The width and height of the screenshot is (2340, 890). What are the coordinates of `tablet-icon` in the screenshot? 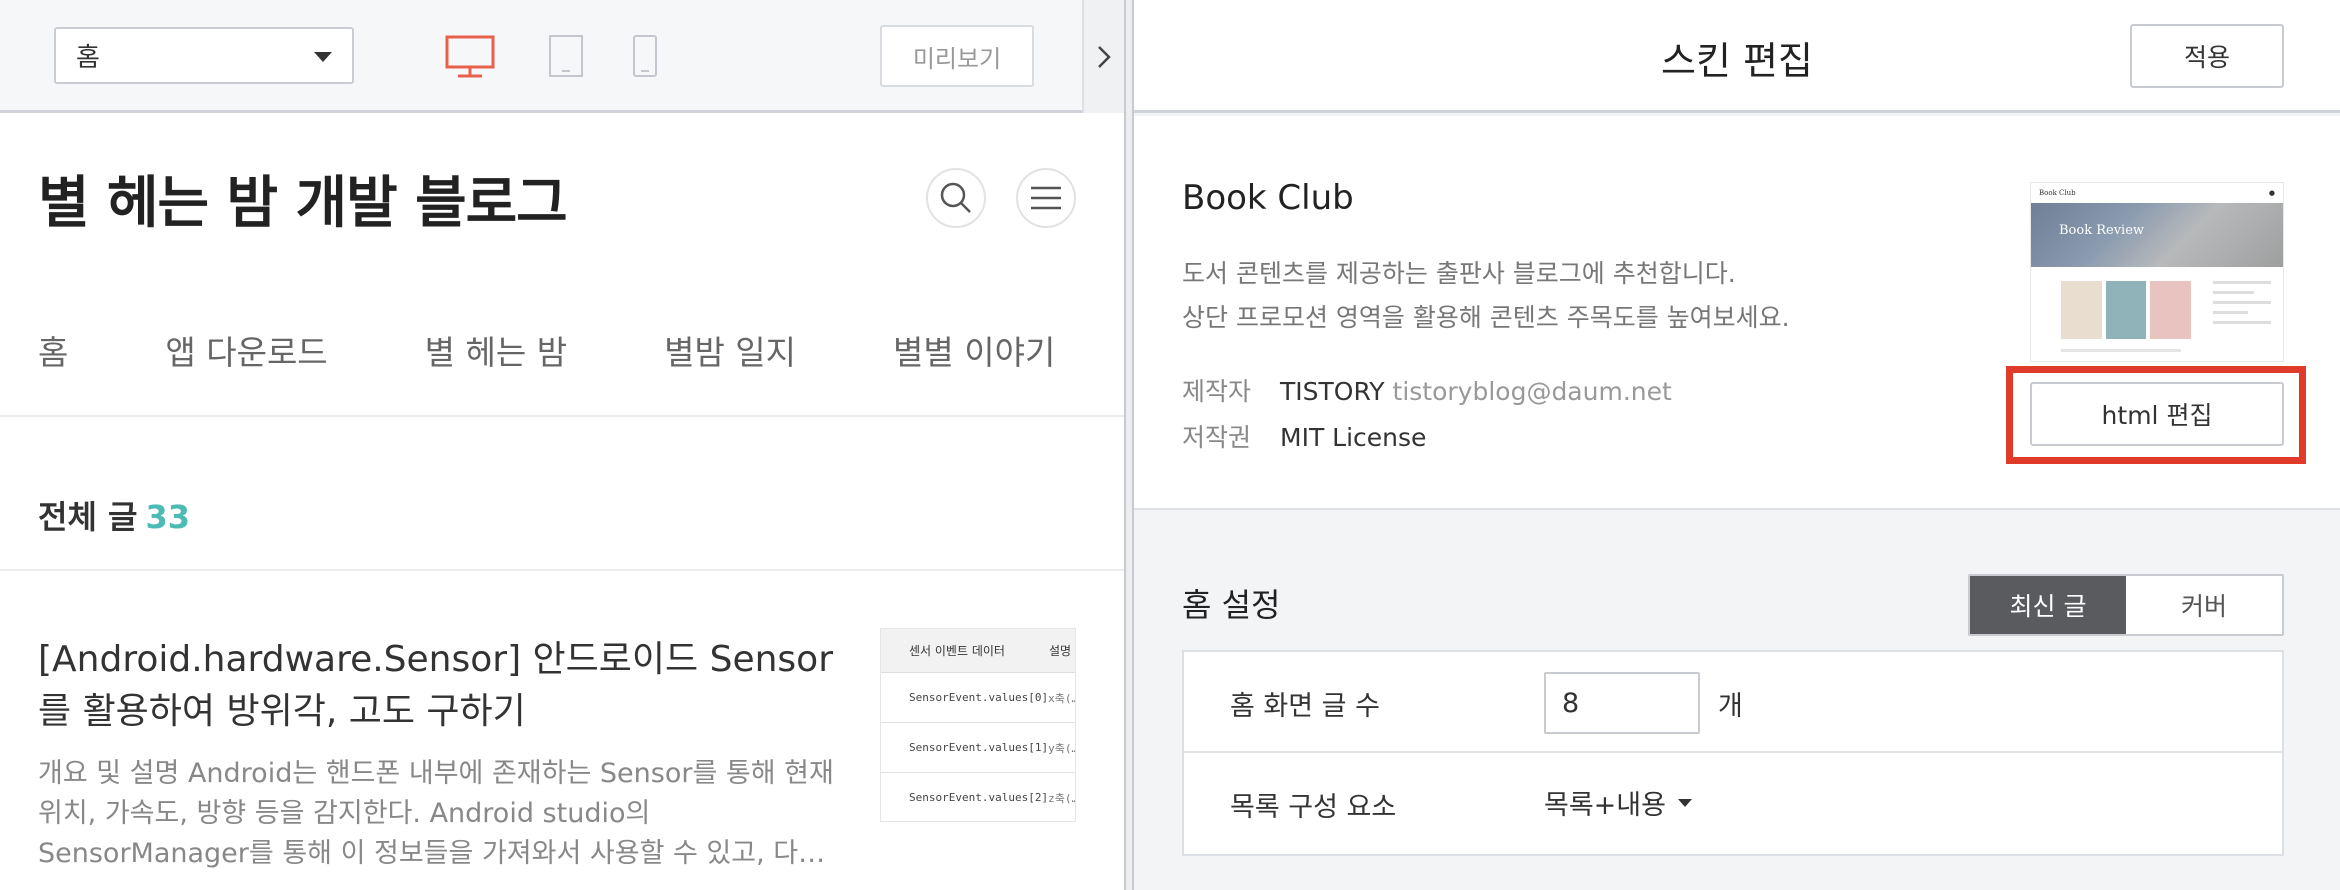 It's located at (566, 58).